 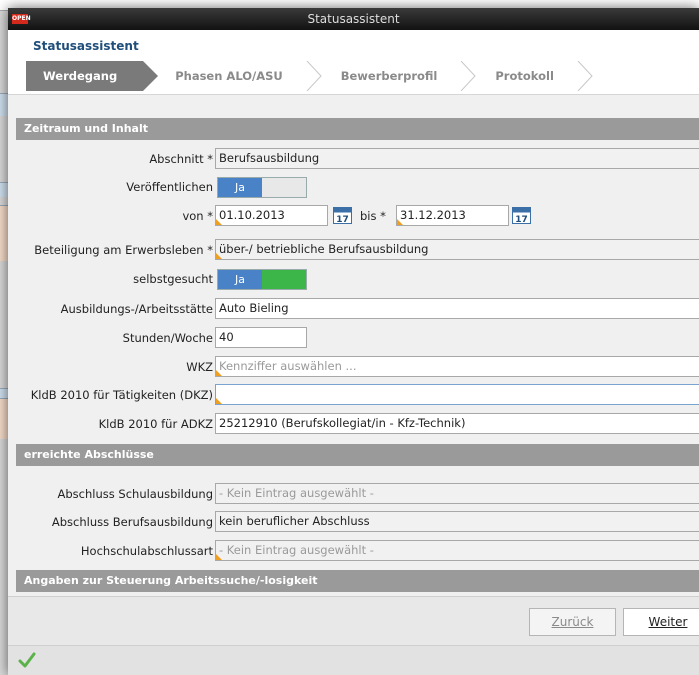 I want to click on step-phasen-alo-asu: Phasen ALO/ASU, so click(x=240, y=76).